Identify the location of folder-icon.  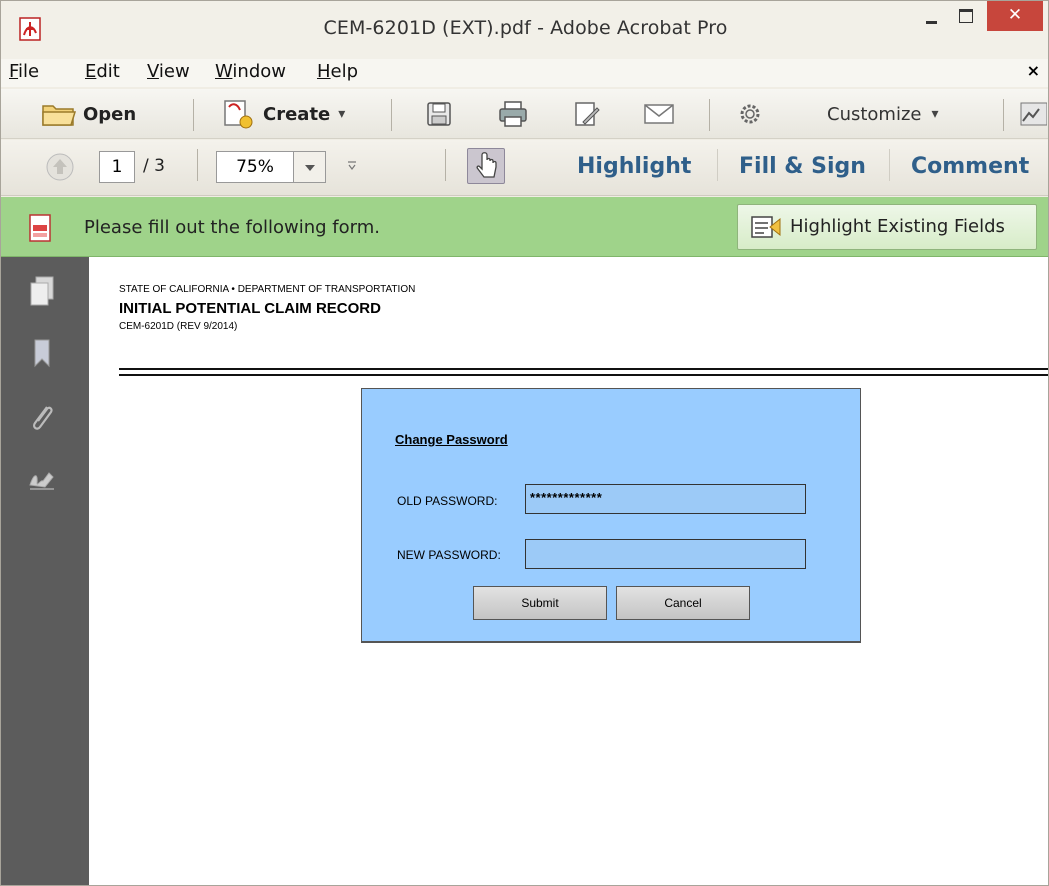
(59, 115).